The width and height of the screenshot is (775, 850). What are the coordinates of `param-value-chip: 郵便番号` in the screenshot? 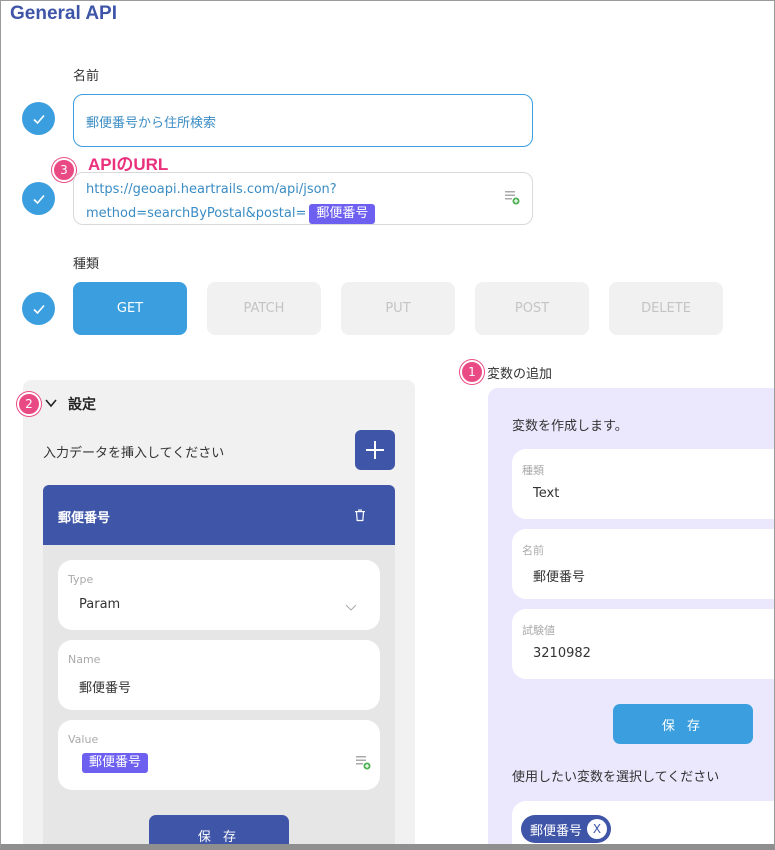 It's located at (115, 763).